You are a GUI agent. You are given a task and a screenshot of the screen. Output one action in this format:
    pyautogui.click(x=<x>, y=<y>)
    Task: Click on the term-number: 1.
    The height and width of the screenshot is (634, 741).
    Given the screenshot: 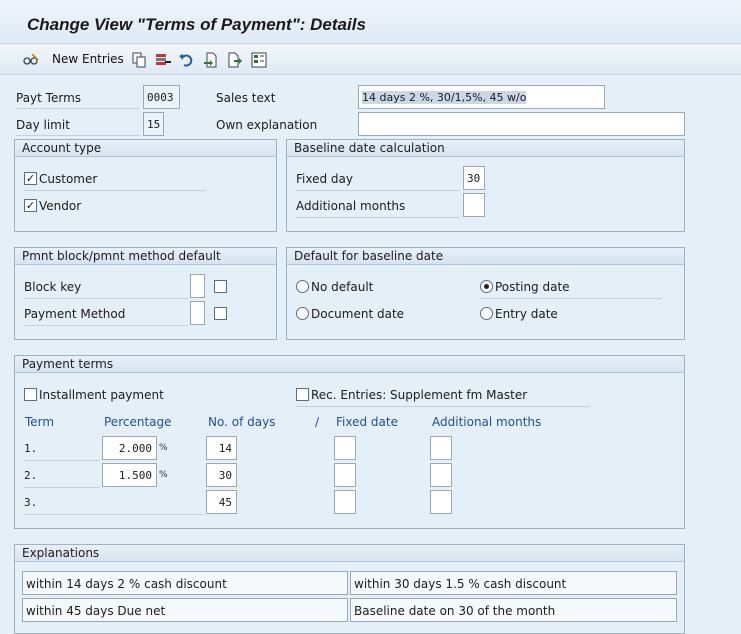 What is the action you would take?
    pyautogui.click(x=31, y=448)
    